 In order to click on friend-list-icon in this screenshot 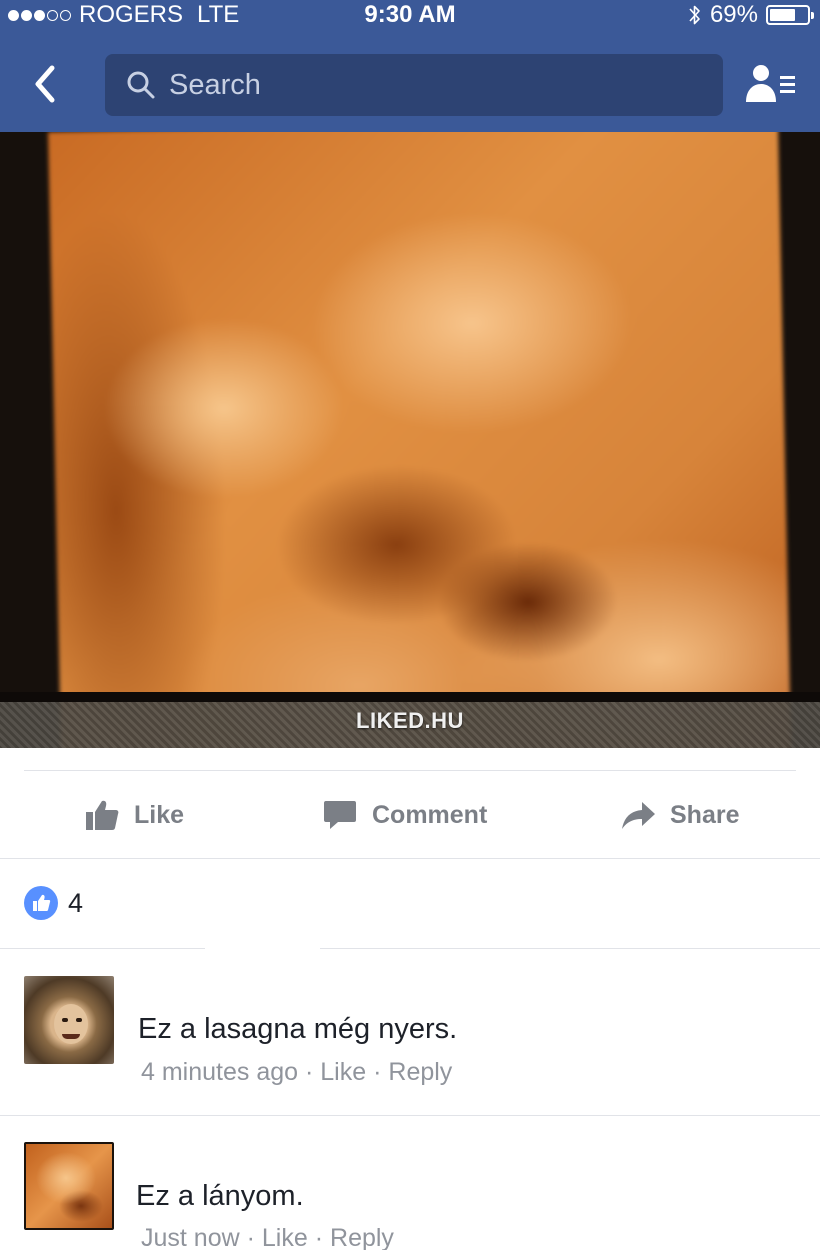, I will do `click(771, 84)`.